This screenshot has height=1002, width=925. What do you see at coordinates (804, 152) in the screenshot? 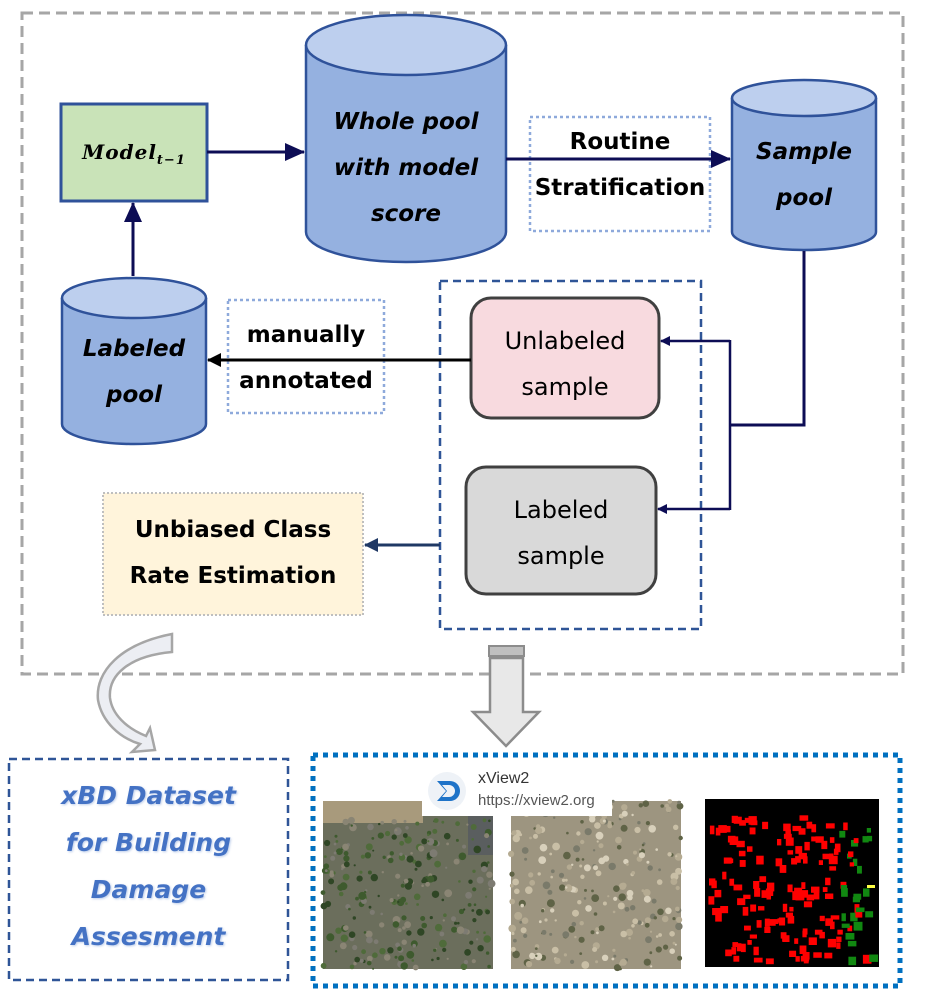
I see `sample-pool-line: Sample` at bounding box center [804, 152].